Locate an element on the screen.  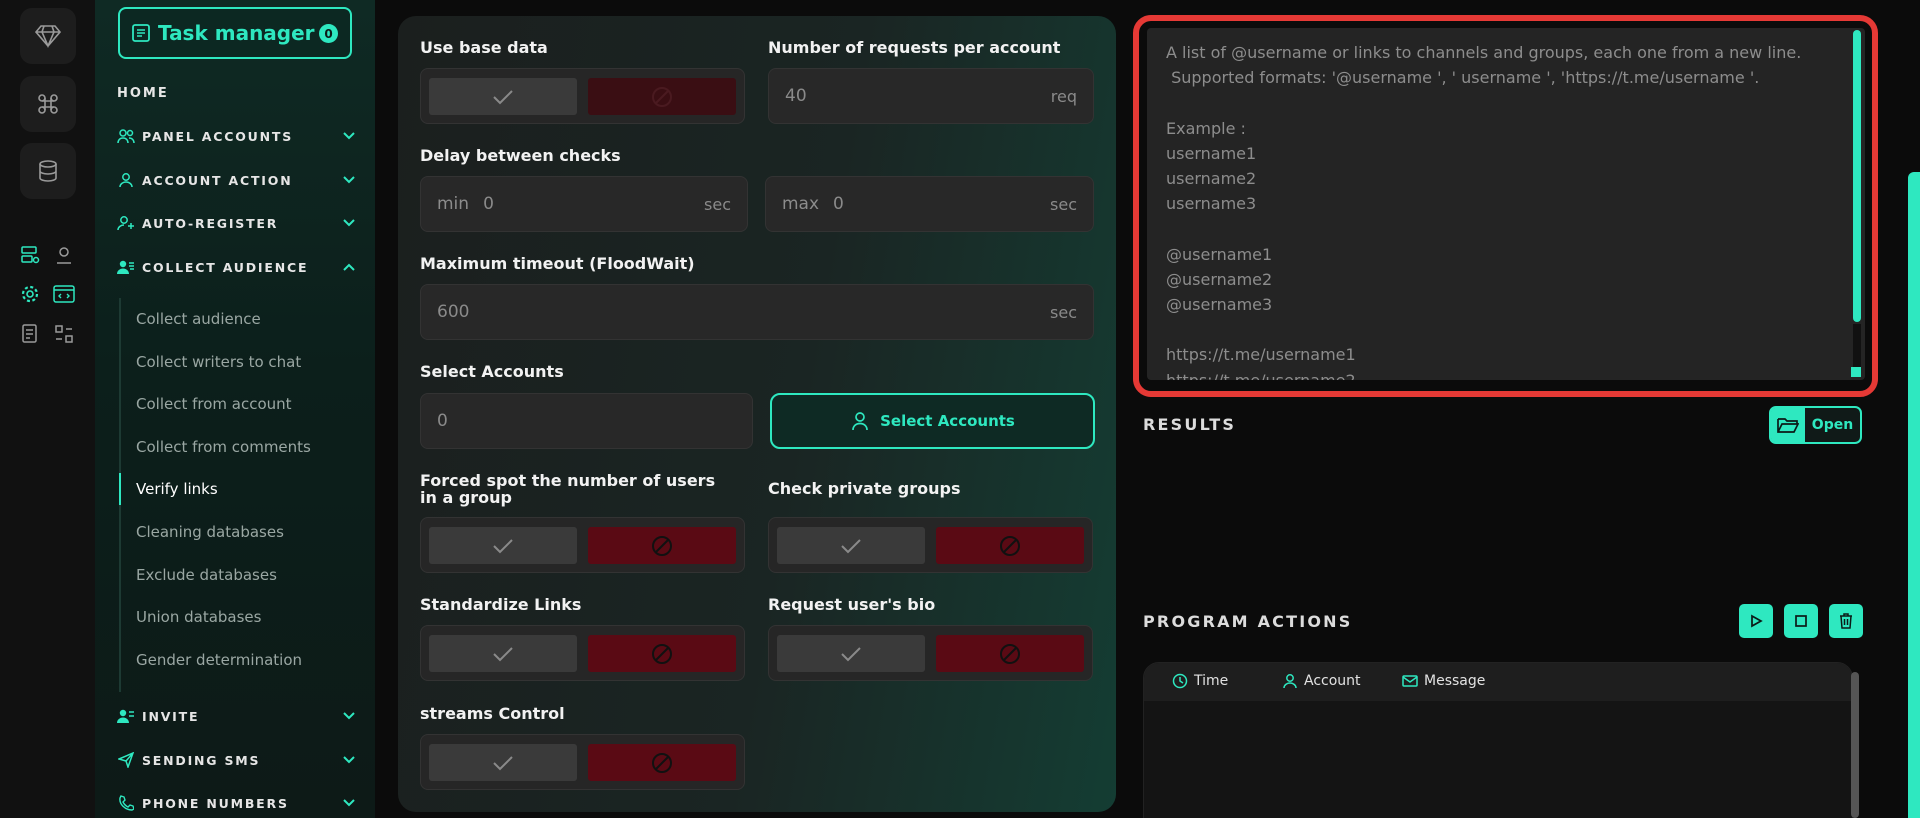
task-list-icon is located at coordinates (141, 33).